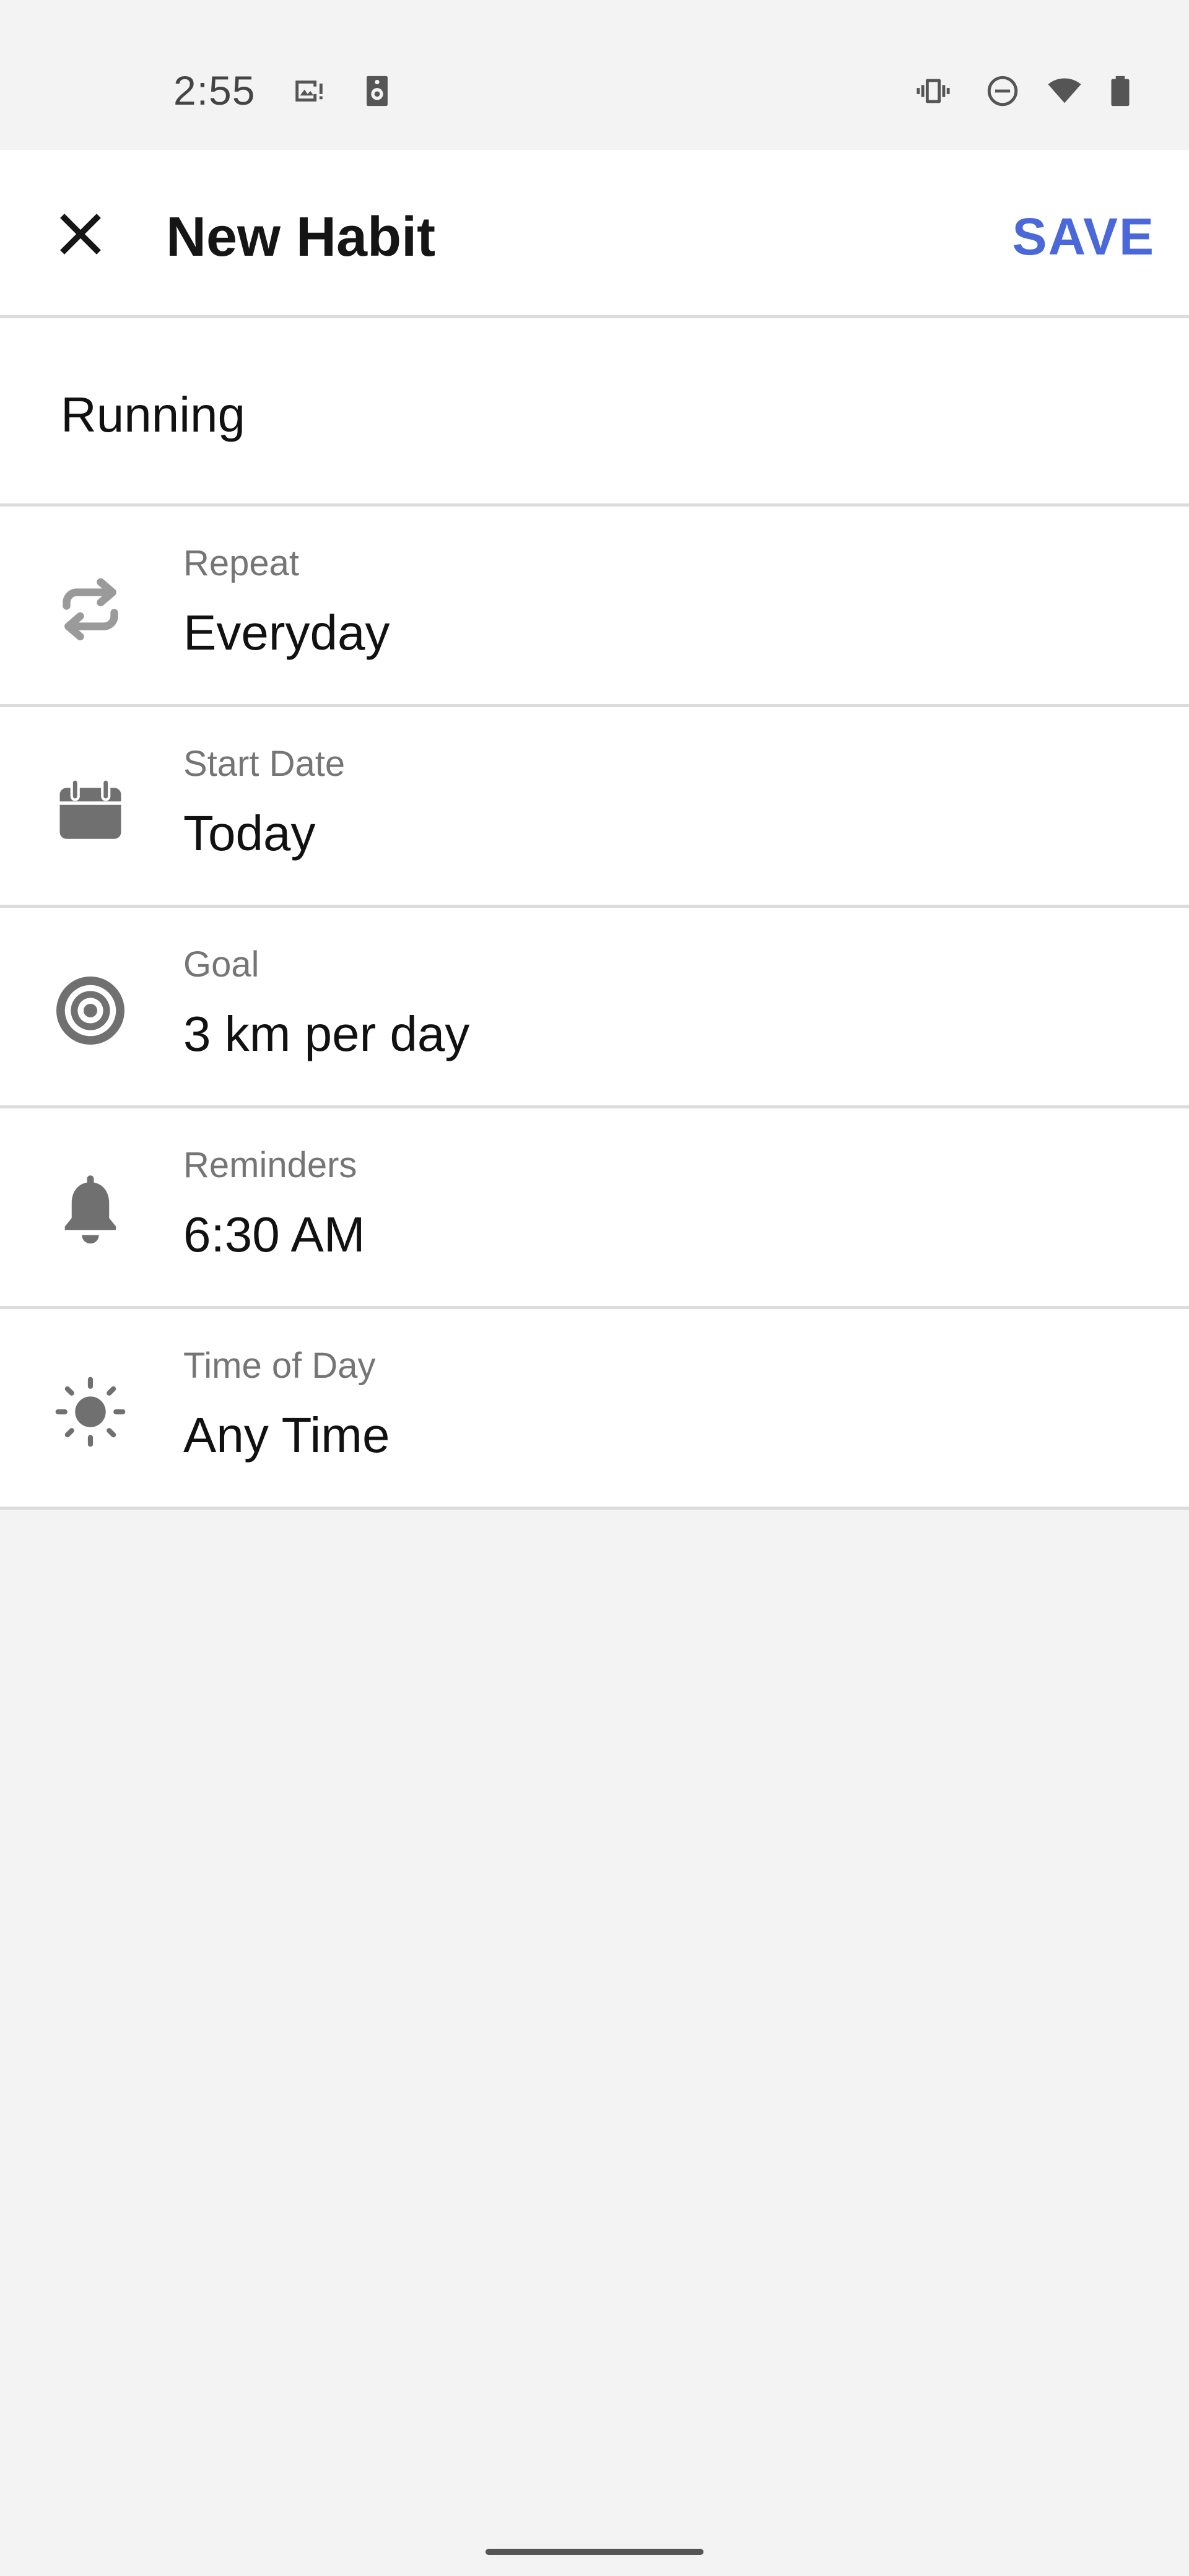  I want to click on page-title: New Habit, so click(301, 237).